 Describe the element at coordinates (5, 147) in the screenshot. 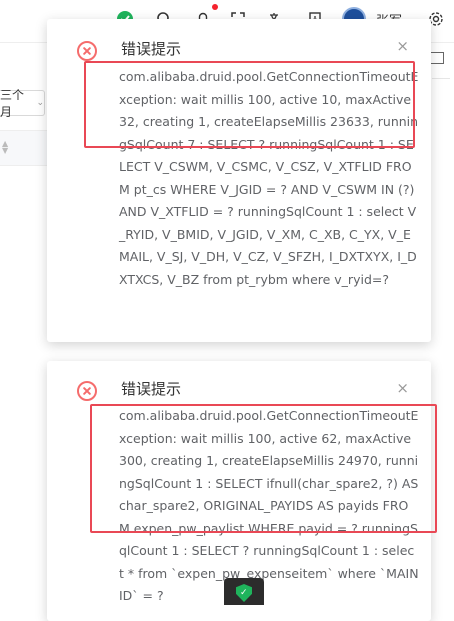

I see `sort-icon: ▲ ▼` at that location.